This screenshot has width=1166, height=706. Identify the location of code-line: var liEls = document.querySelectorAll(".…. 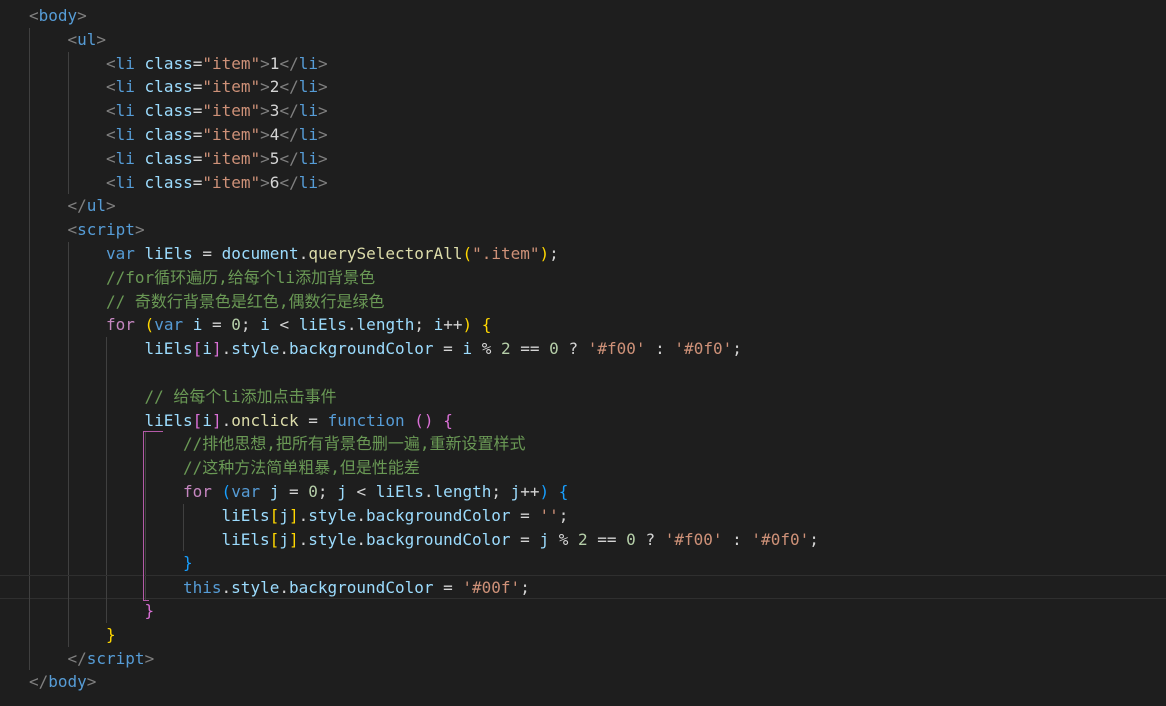
(583, 253).